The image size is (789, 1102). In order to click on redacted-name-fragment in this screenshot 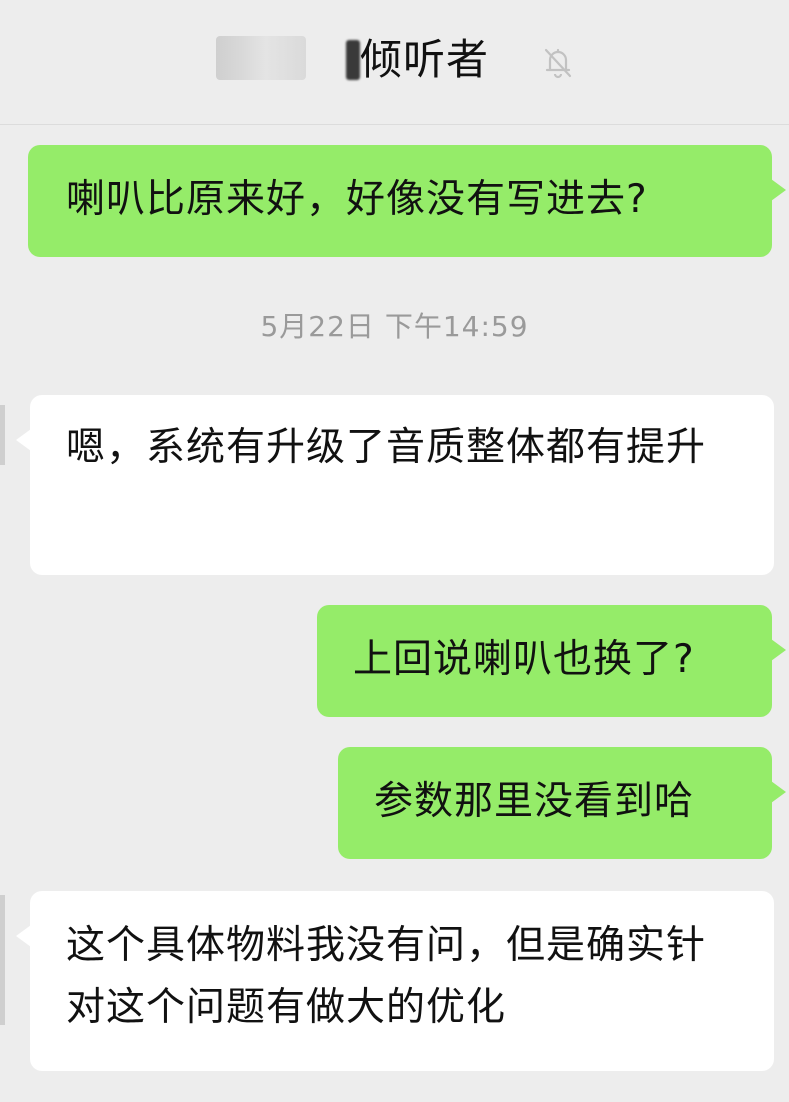, I will do `click(353, 60)`.